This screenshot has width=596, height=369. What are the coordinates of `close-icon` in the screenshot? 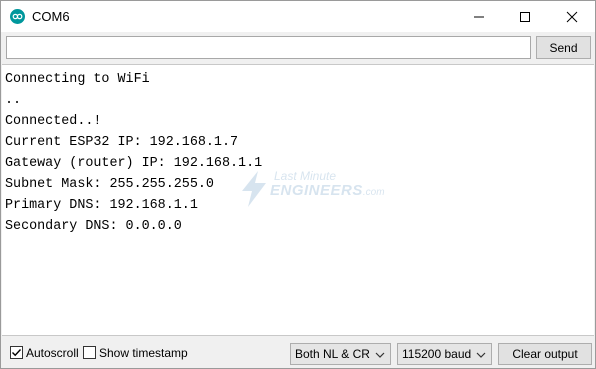 It's located at (572, 16).